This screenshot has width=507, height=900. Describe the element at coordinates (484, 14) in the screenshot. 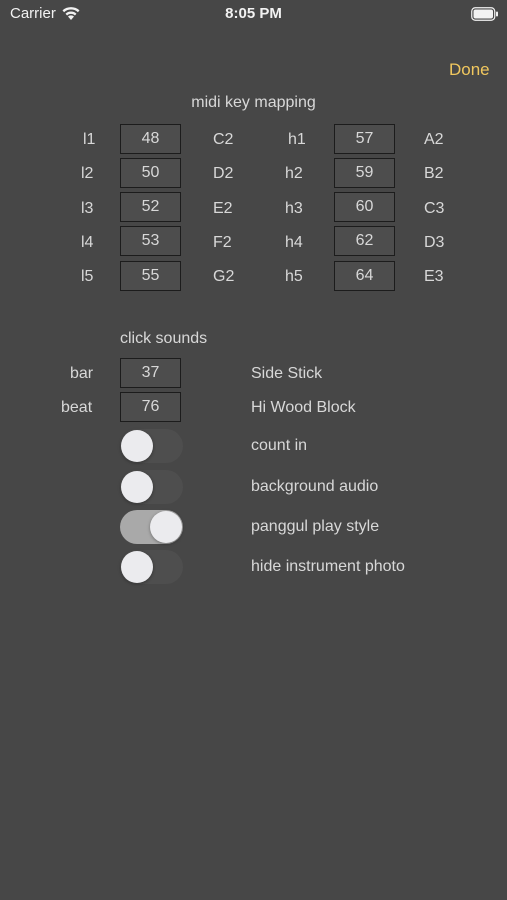

I see `battery-icon` at that location.